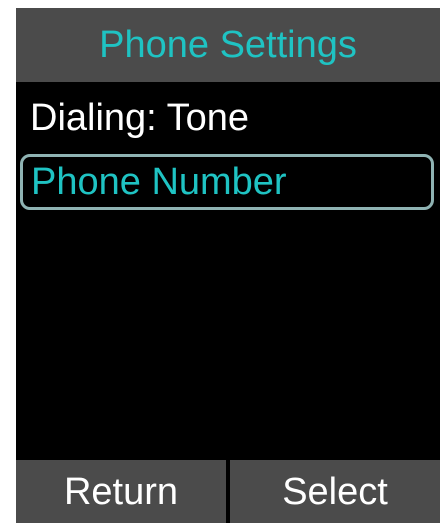  I want to click on select-button: Select, so click(335, 491).